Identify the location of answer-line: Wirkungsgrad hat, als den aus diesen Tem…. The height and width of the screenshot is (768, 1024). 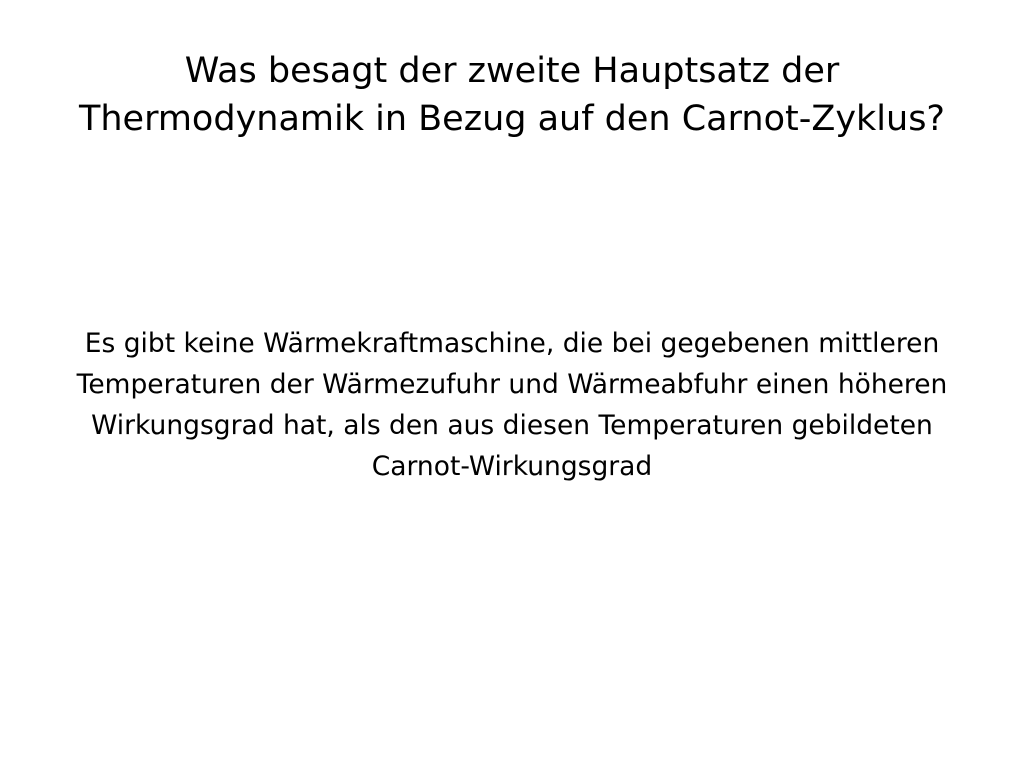
(512, 425).